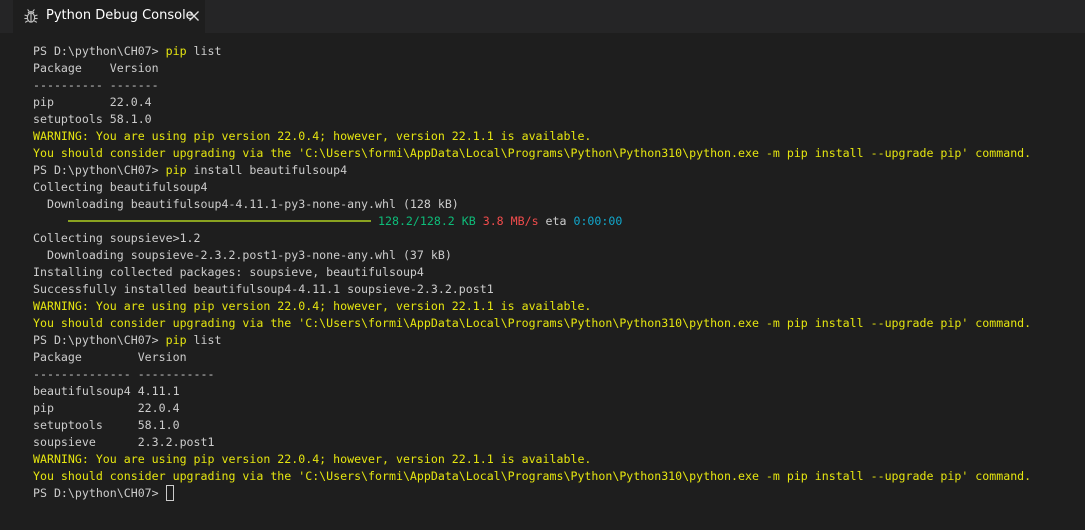 The height and width of the screenshot is (530, 1085). What do you see at coordinates (169, 492) in the screenshot?
I see `terminal-cursor` at bounding box center [169, 492].